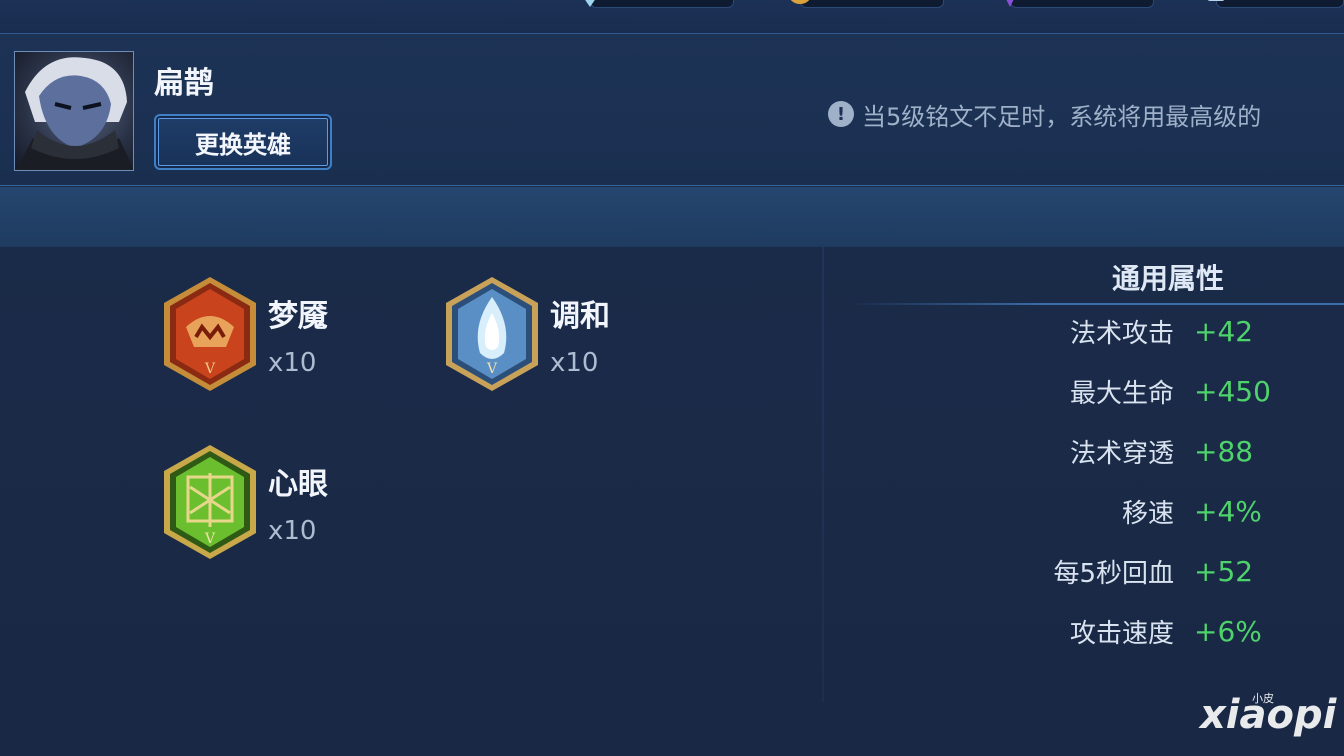  Describe the element at coordinates (492, 334) in the screenshot. I see `blue-rune-icon: V` at that location.